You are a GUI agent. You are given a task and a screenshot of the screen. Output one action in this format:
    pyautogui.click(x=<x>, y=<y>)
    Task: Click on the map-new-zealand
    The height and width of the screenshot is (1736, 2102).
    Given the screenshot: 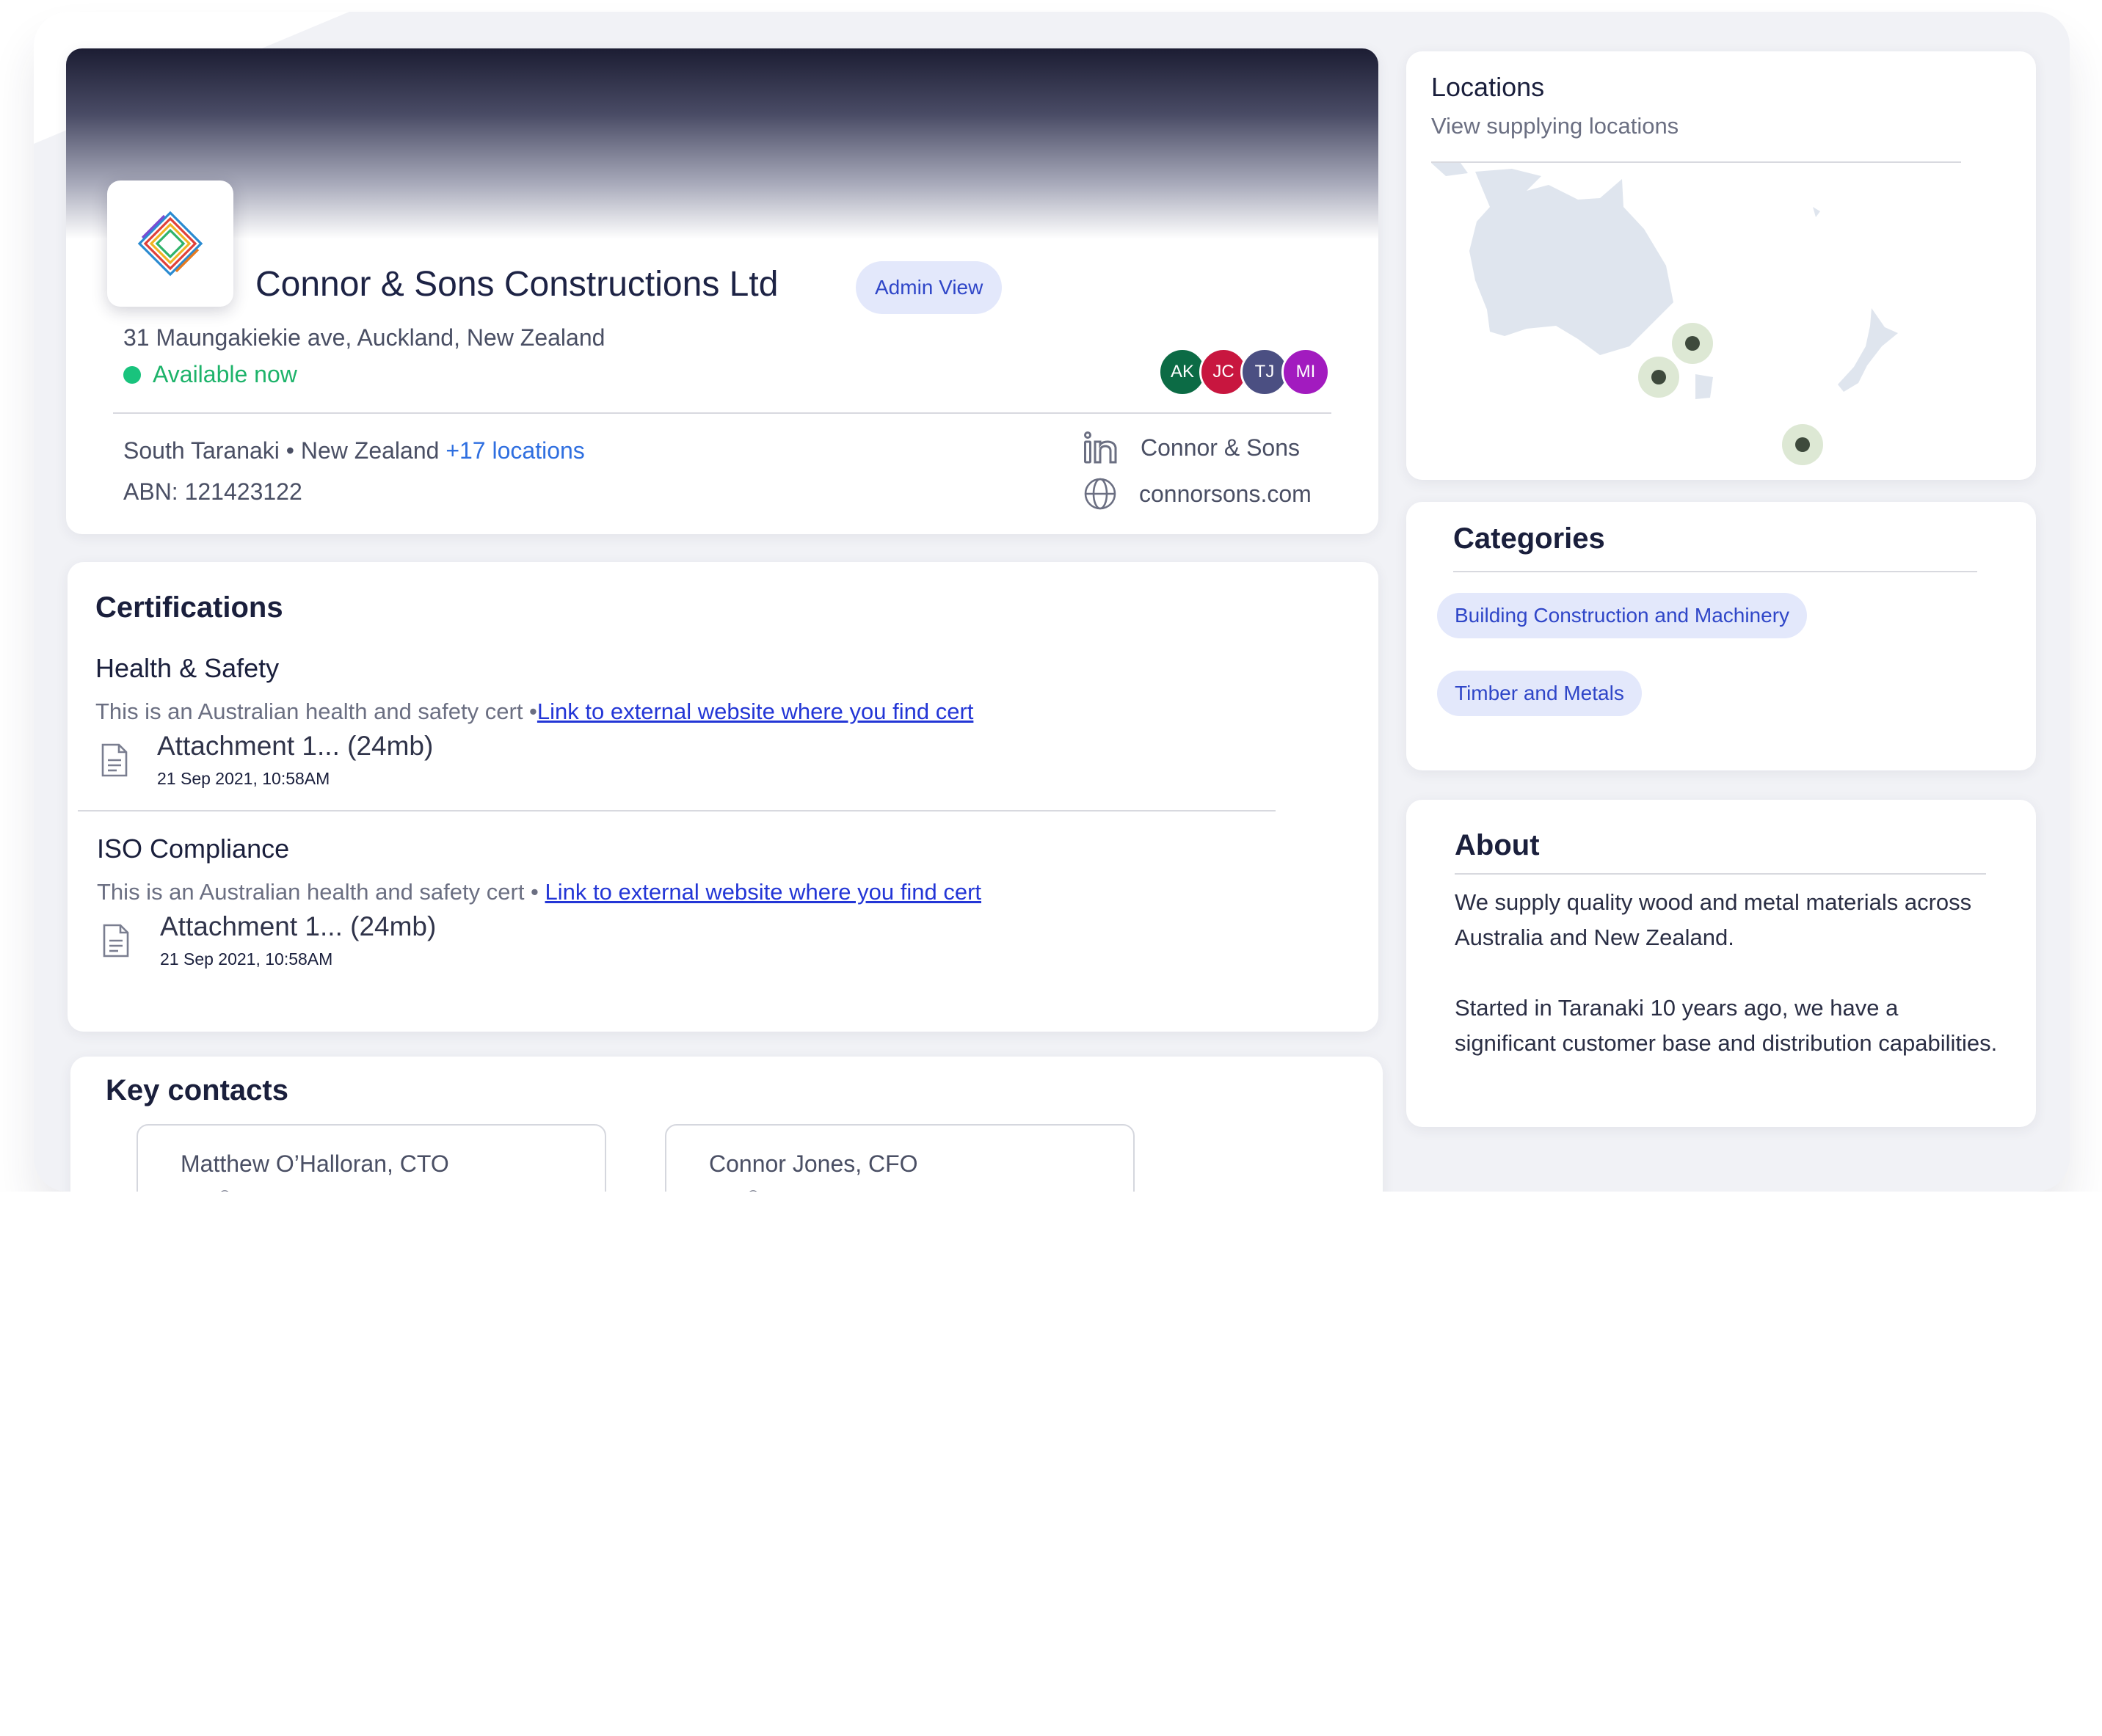 What is the action you would take?
    pyautogui.click(x=1868, y=350)
    